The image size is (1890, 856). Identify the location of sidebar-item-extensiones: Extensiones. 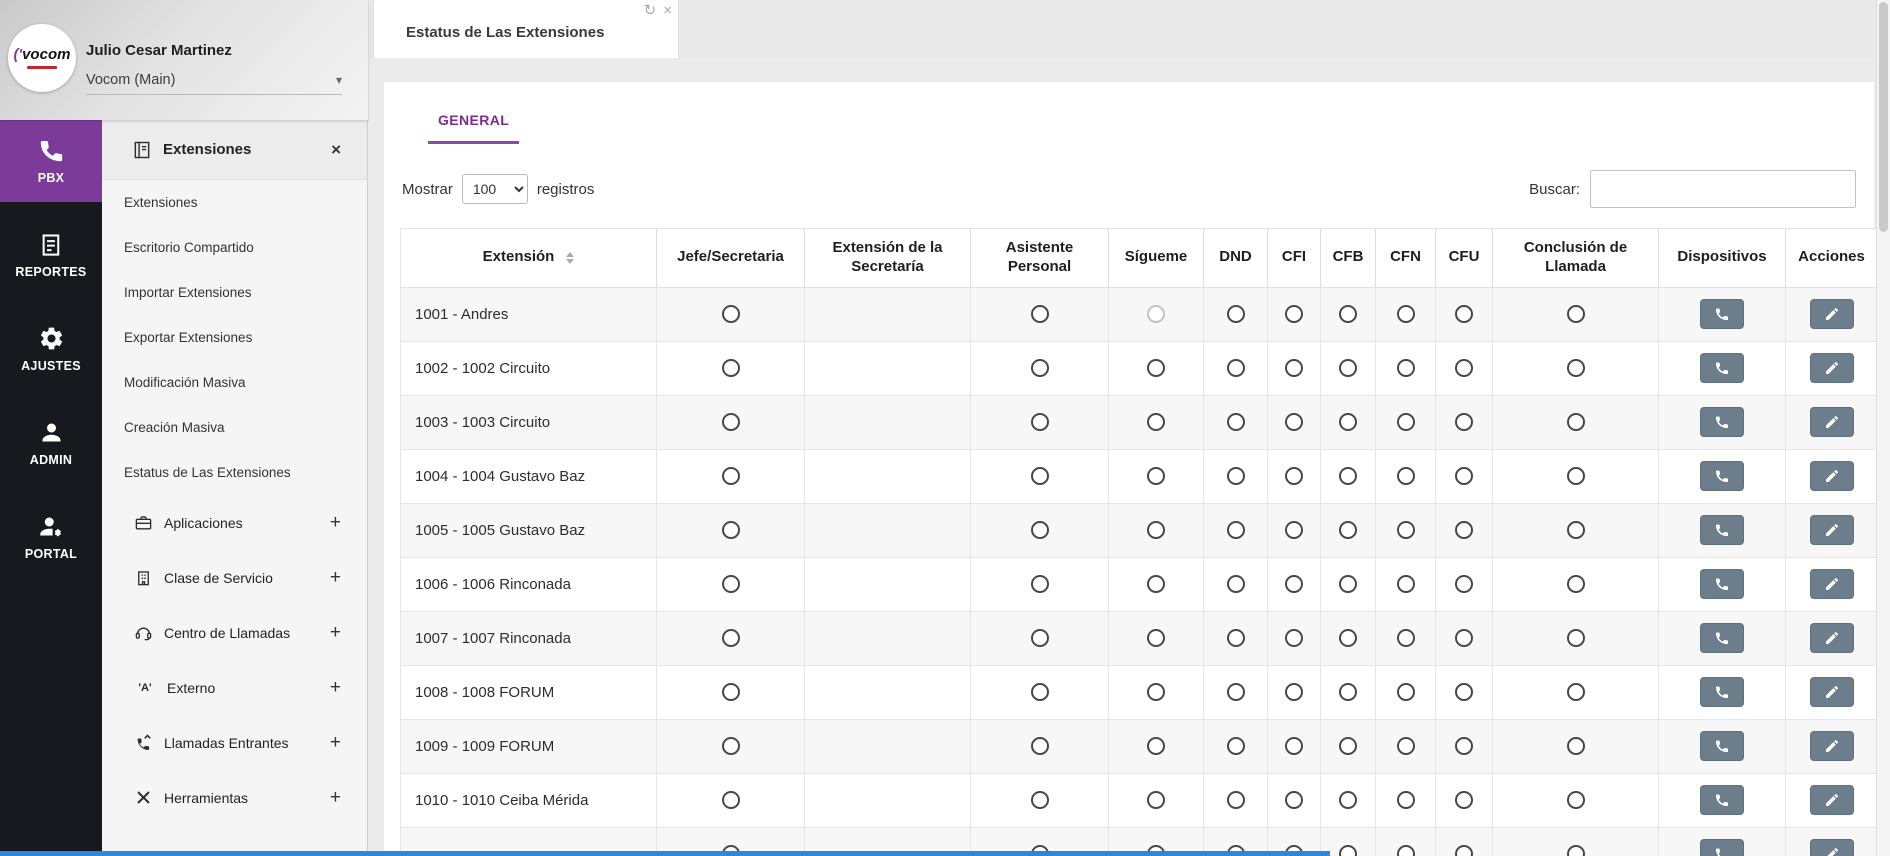
(234, 202).